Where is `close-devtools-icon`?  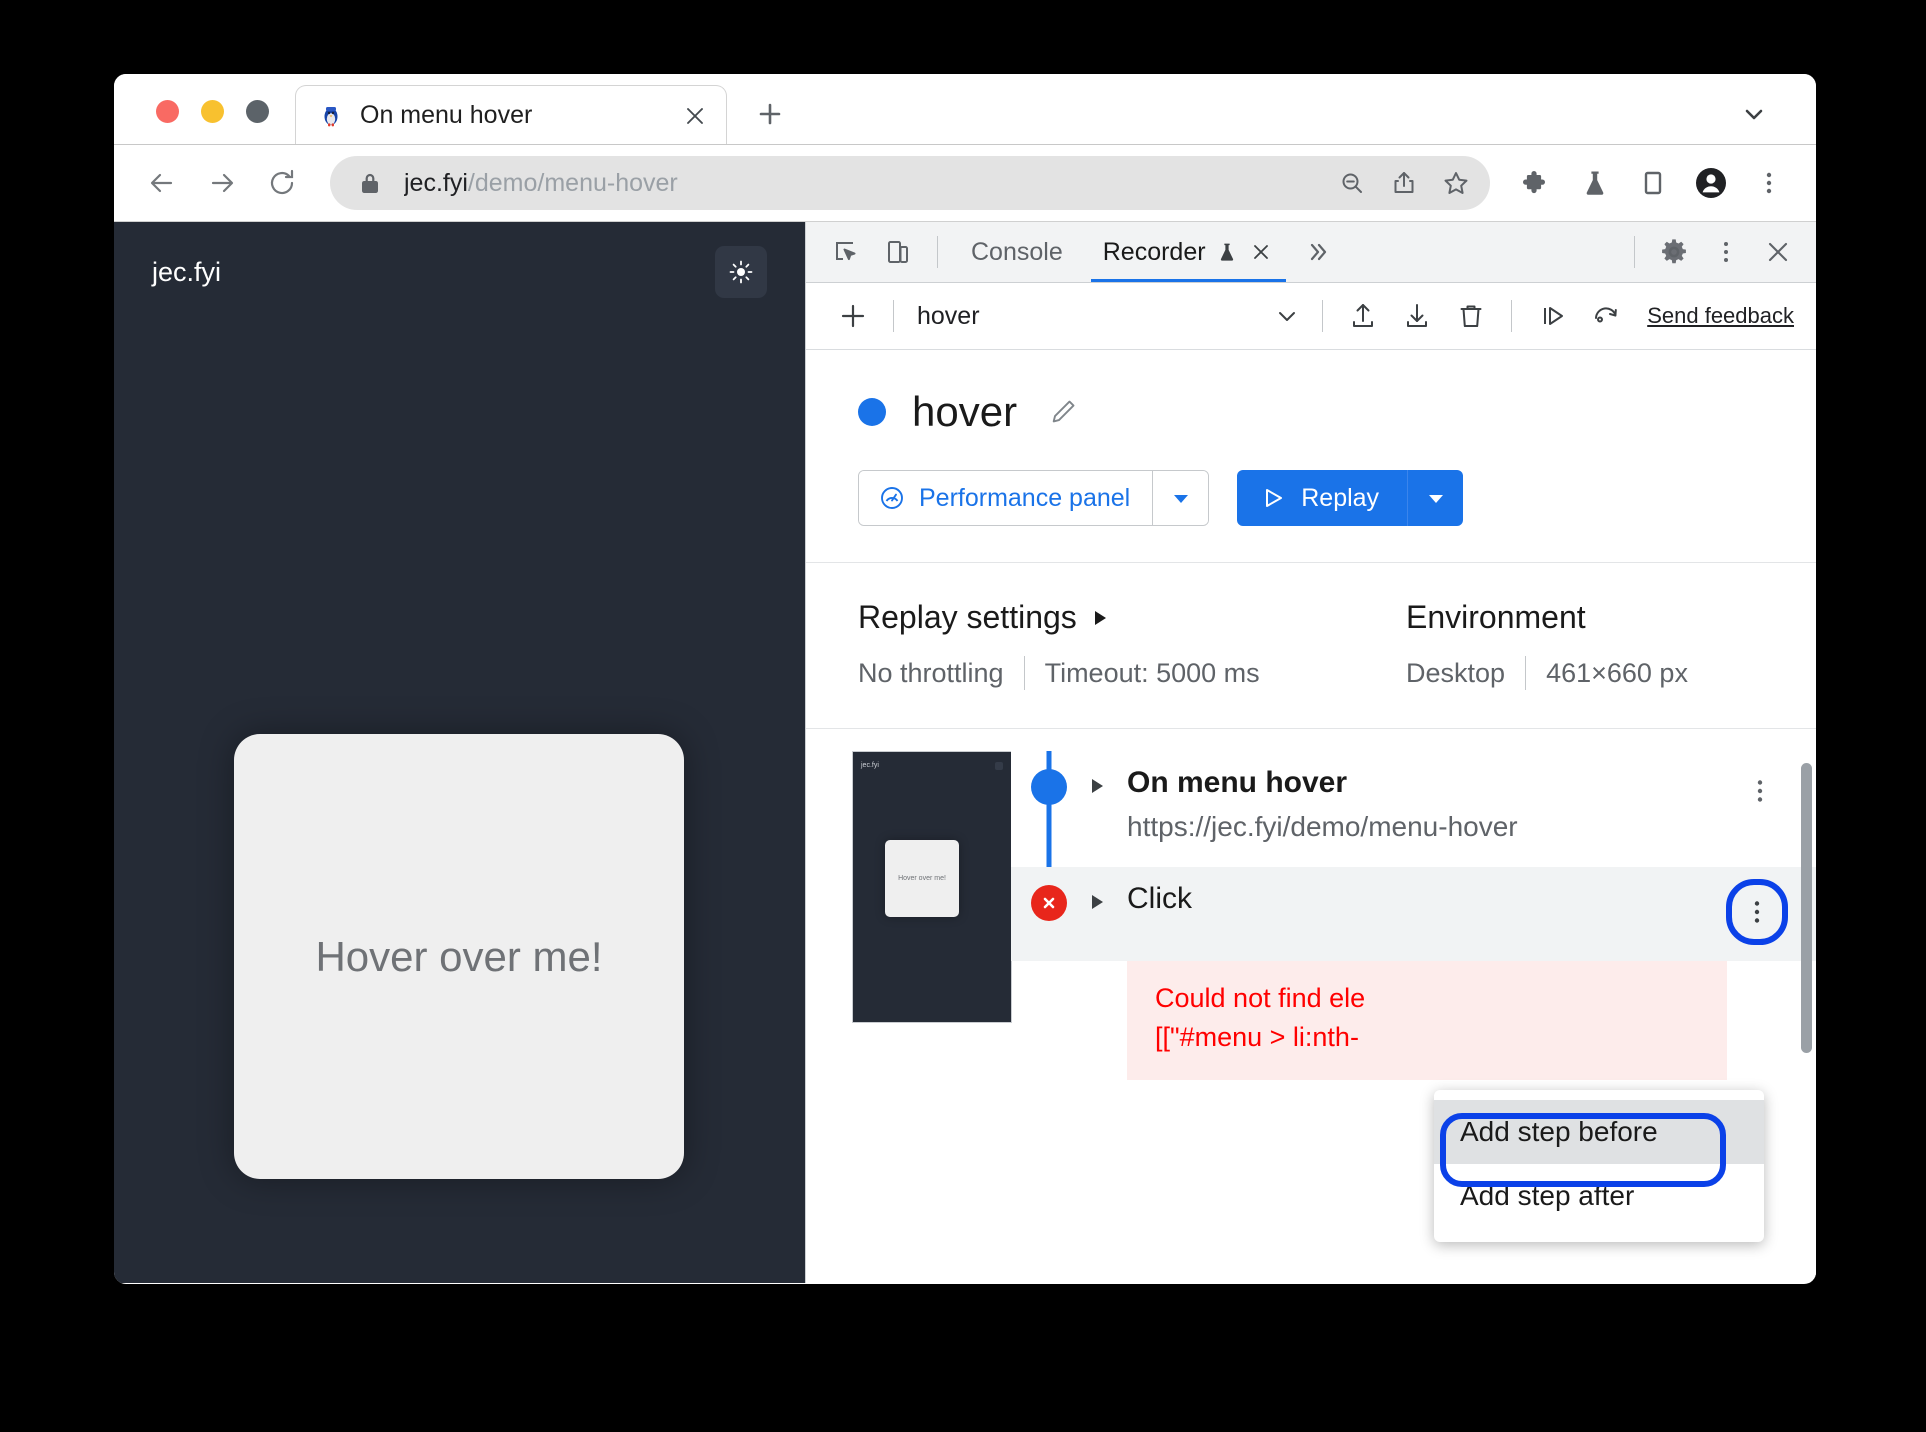 close-devtools-icon is located at coordinates (1778, 252).